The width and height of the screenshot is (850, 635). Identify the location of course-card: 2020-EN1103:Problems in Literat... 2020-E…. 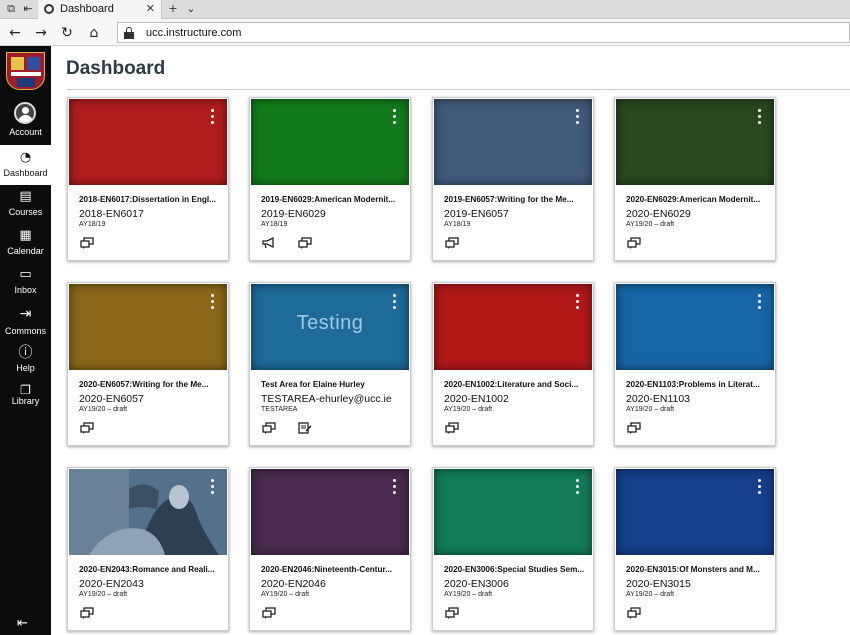
(695, 364).